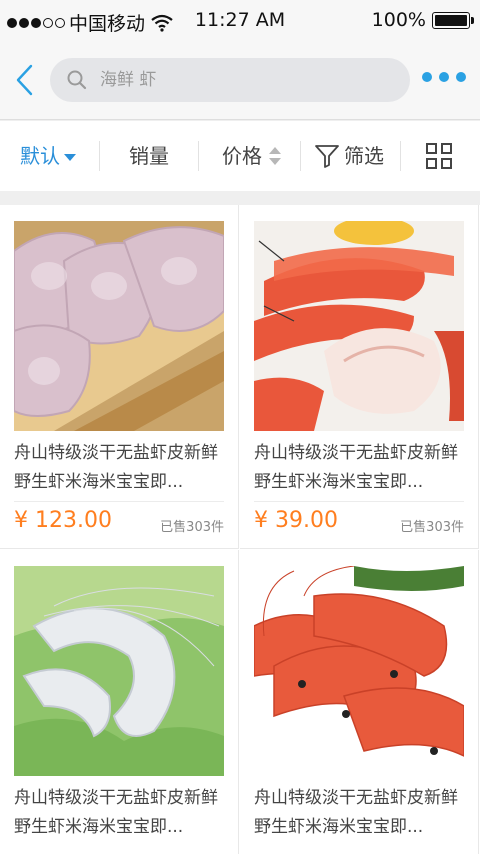  What do you see at coordinates (327, 156) in the screenshot?
I see `funnel-icon` at bounding box center [327, 156].